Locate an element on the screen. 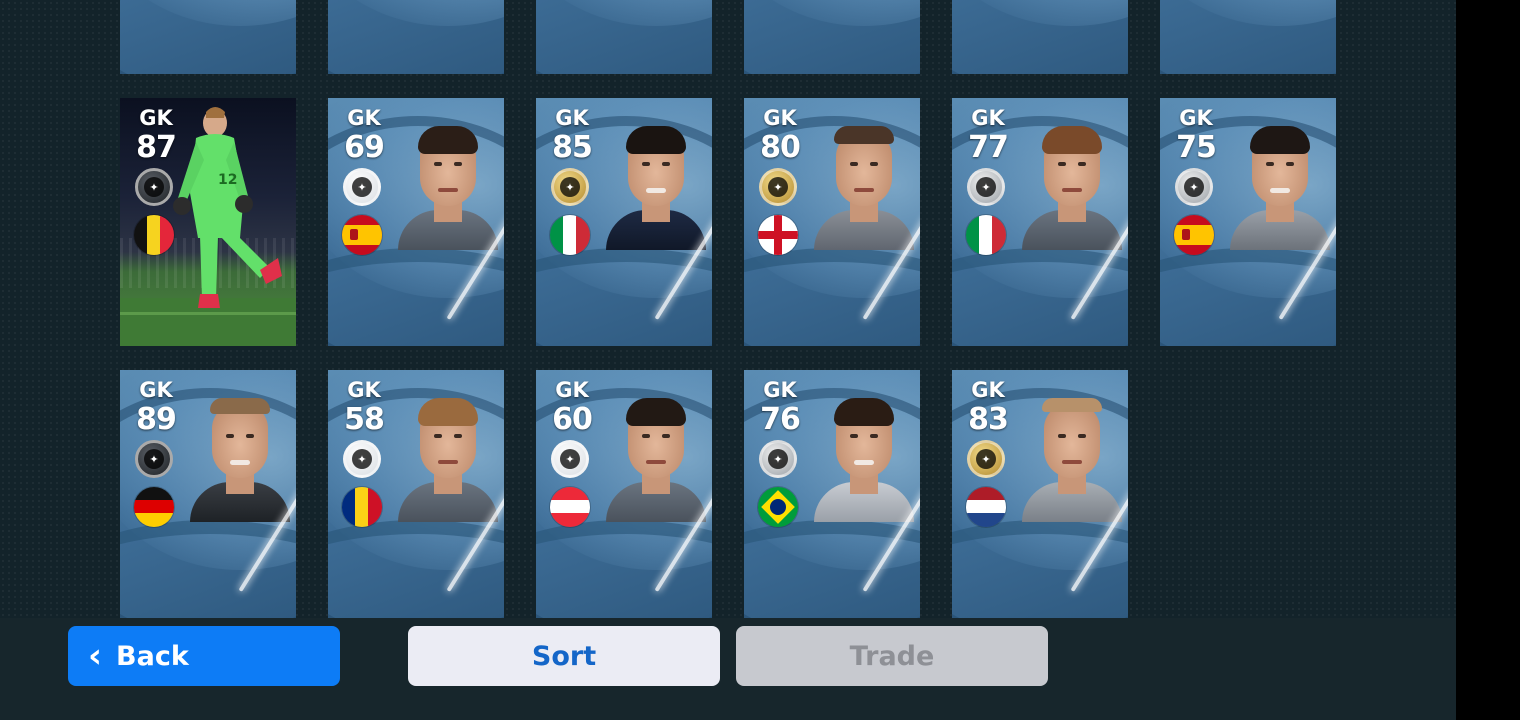 Image resolution: width=1520 pixels, height=720 pixels. overall-rating: 60 is located at coordinates (572, 419).